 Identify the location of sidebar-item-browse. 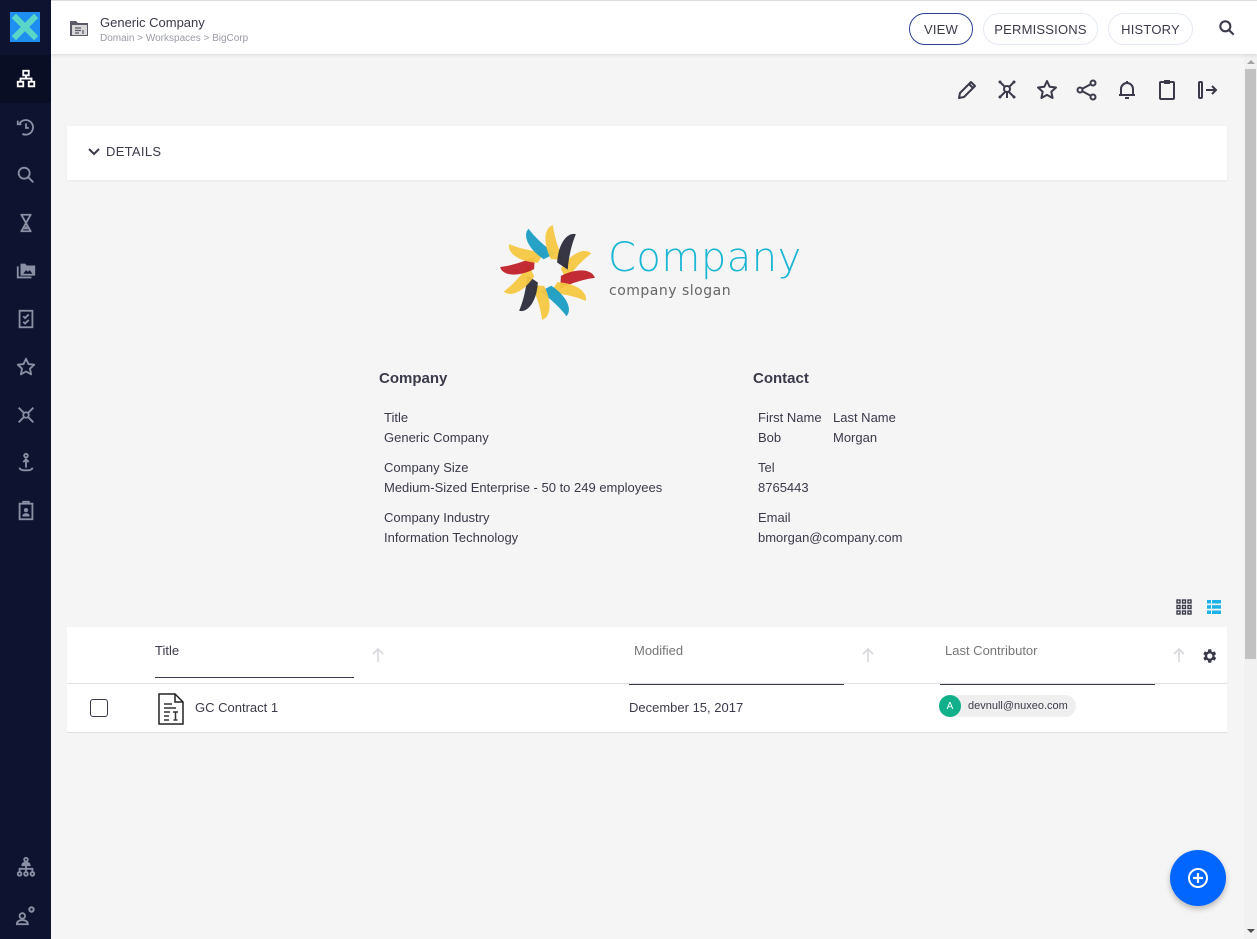
(25, 79).